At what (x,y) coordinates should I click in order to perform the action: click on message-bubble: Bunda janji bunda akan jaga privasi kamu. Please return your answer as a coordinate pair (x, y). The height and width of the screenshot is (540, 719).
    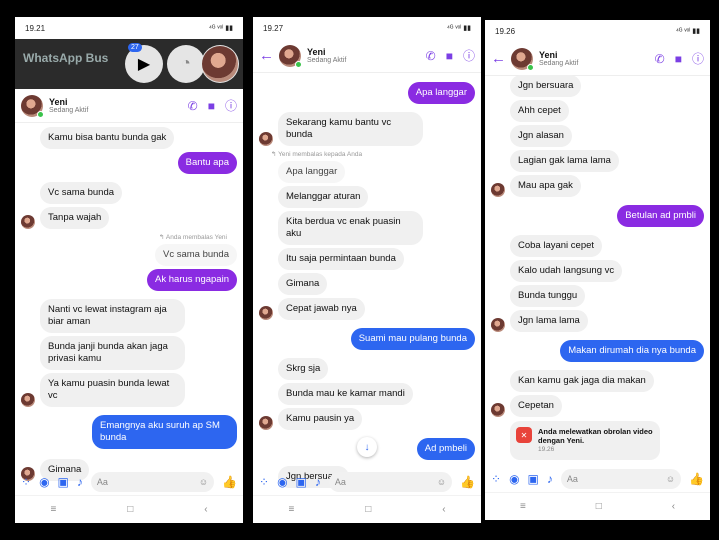
    Looking at the image, I should click on (112, 353).